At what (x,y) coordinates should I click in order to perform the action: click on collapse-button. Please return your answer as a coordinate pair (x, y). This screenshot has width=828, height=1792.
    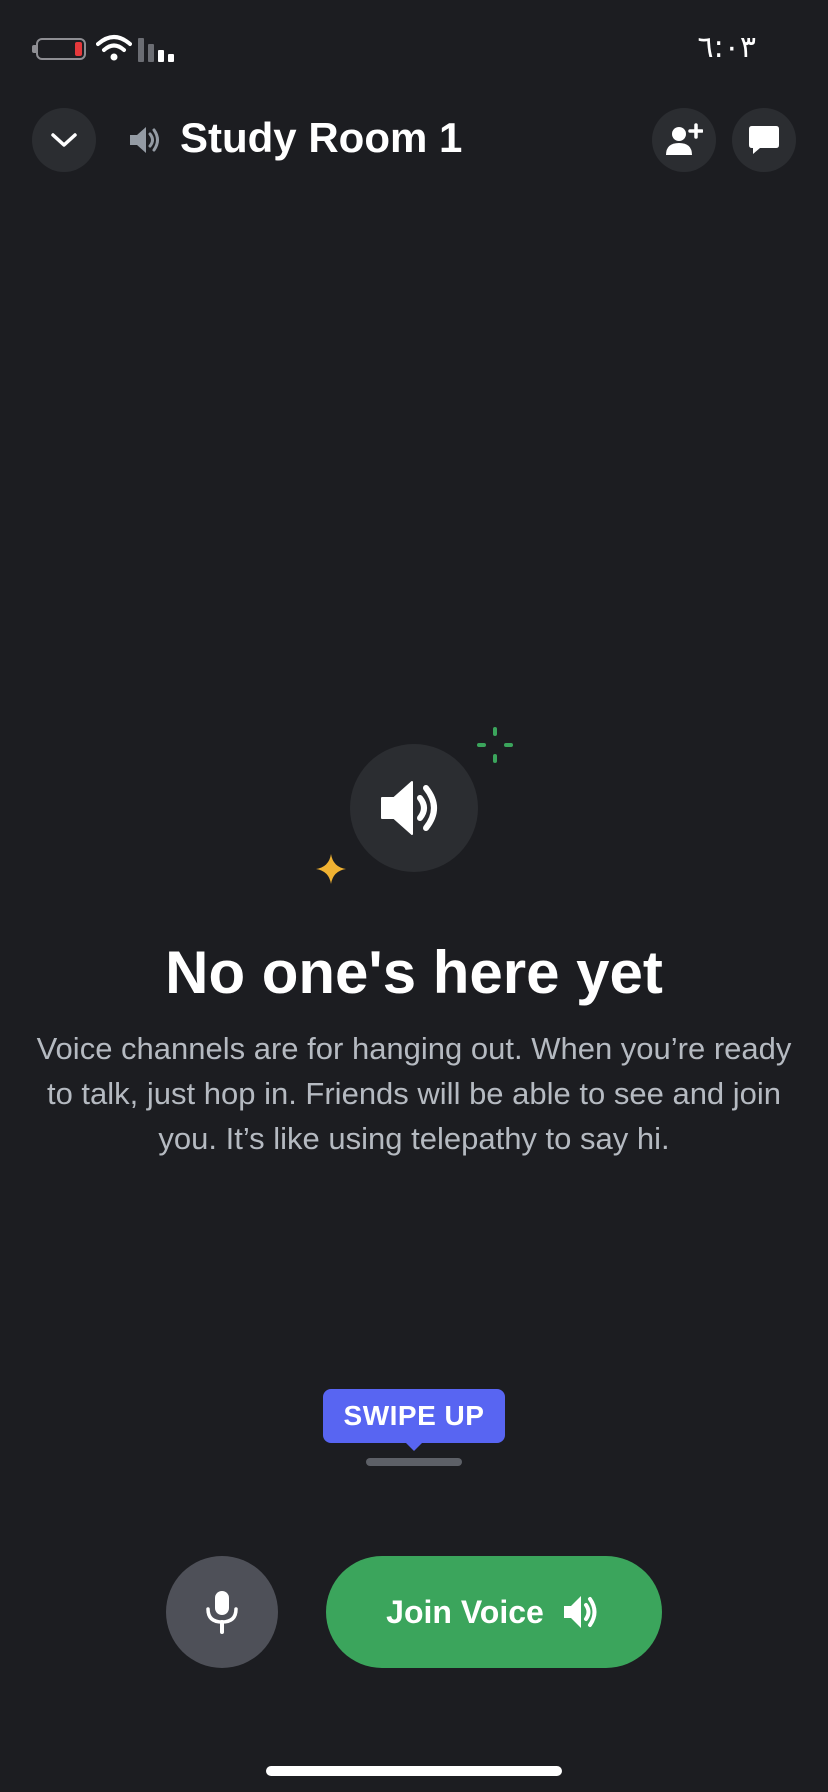
    Looking at the image, I should click on (64, 140).